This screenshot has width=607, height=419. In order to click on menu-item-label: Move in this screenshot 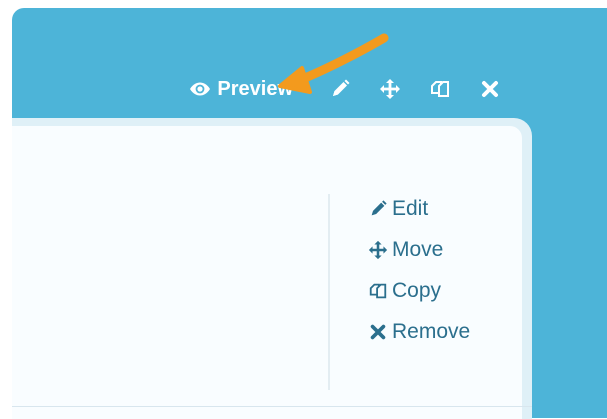, I will do `click(418, 249)`.